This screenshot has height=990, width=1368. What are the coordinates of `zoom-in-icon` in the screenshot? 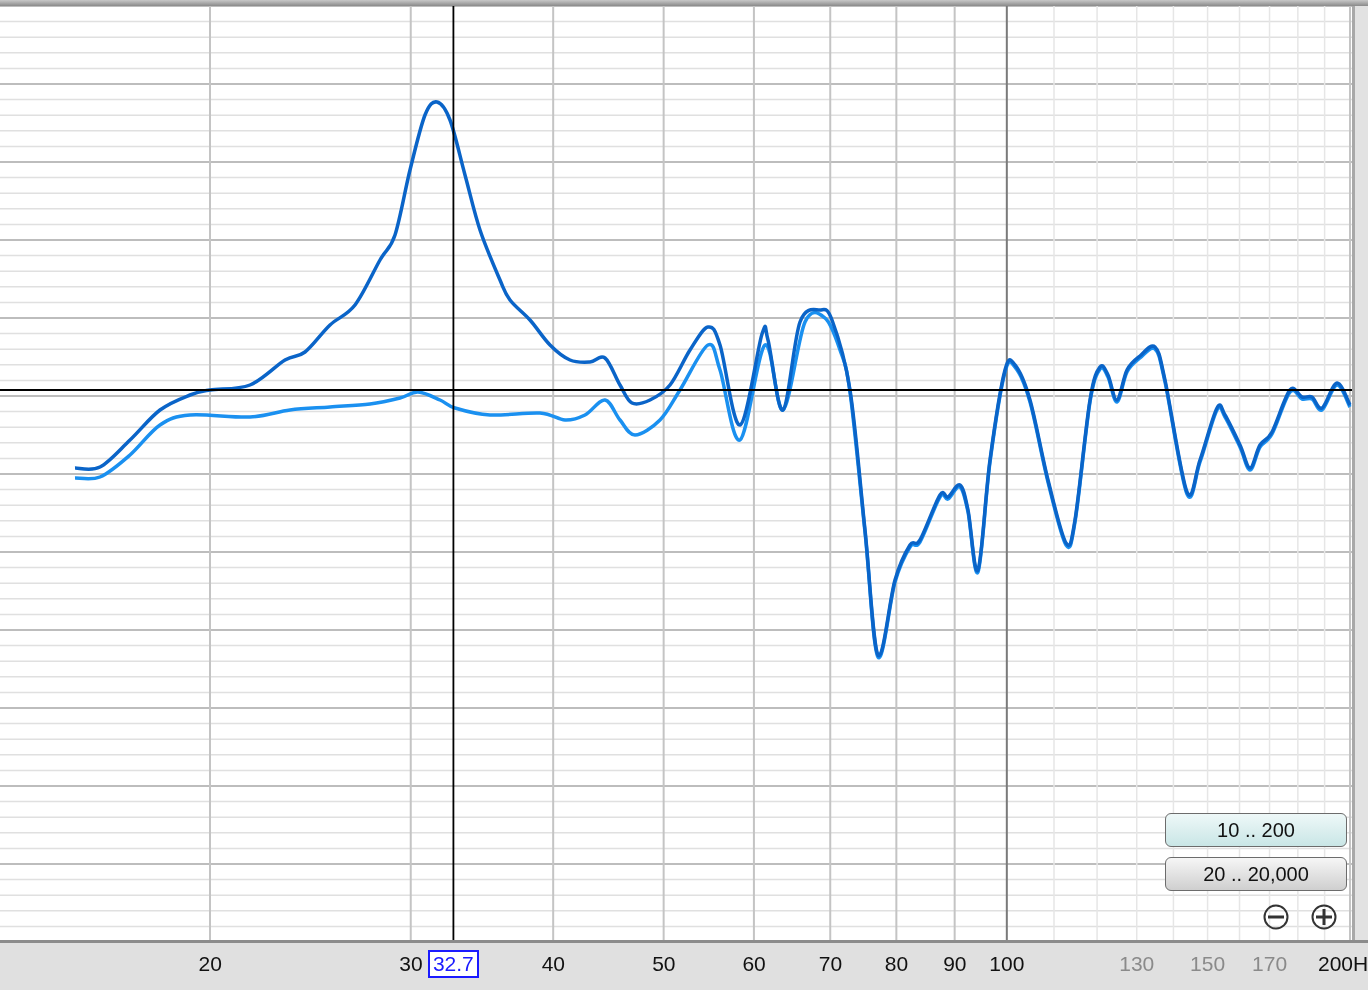 It's located at (1324, 917).